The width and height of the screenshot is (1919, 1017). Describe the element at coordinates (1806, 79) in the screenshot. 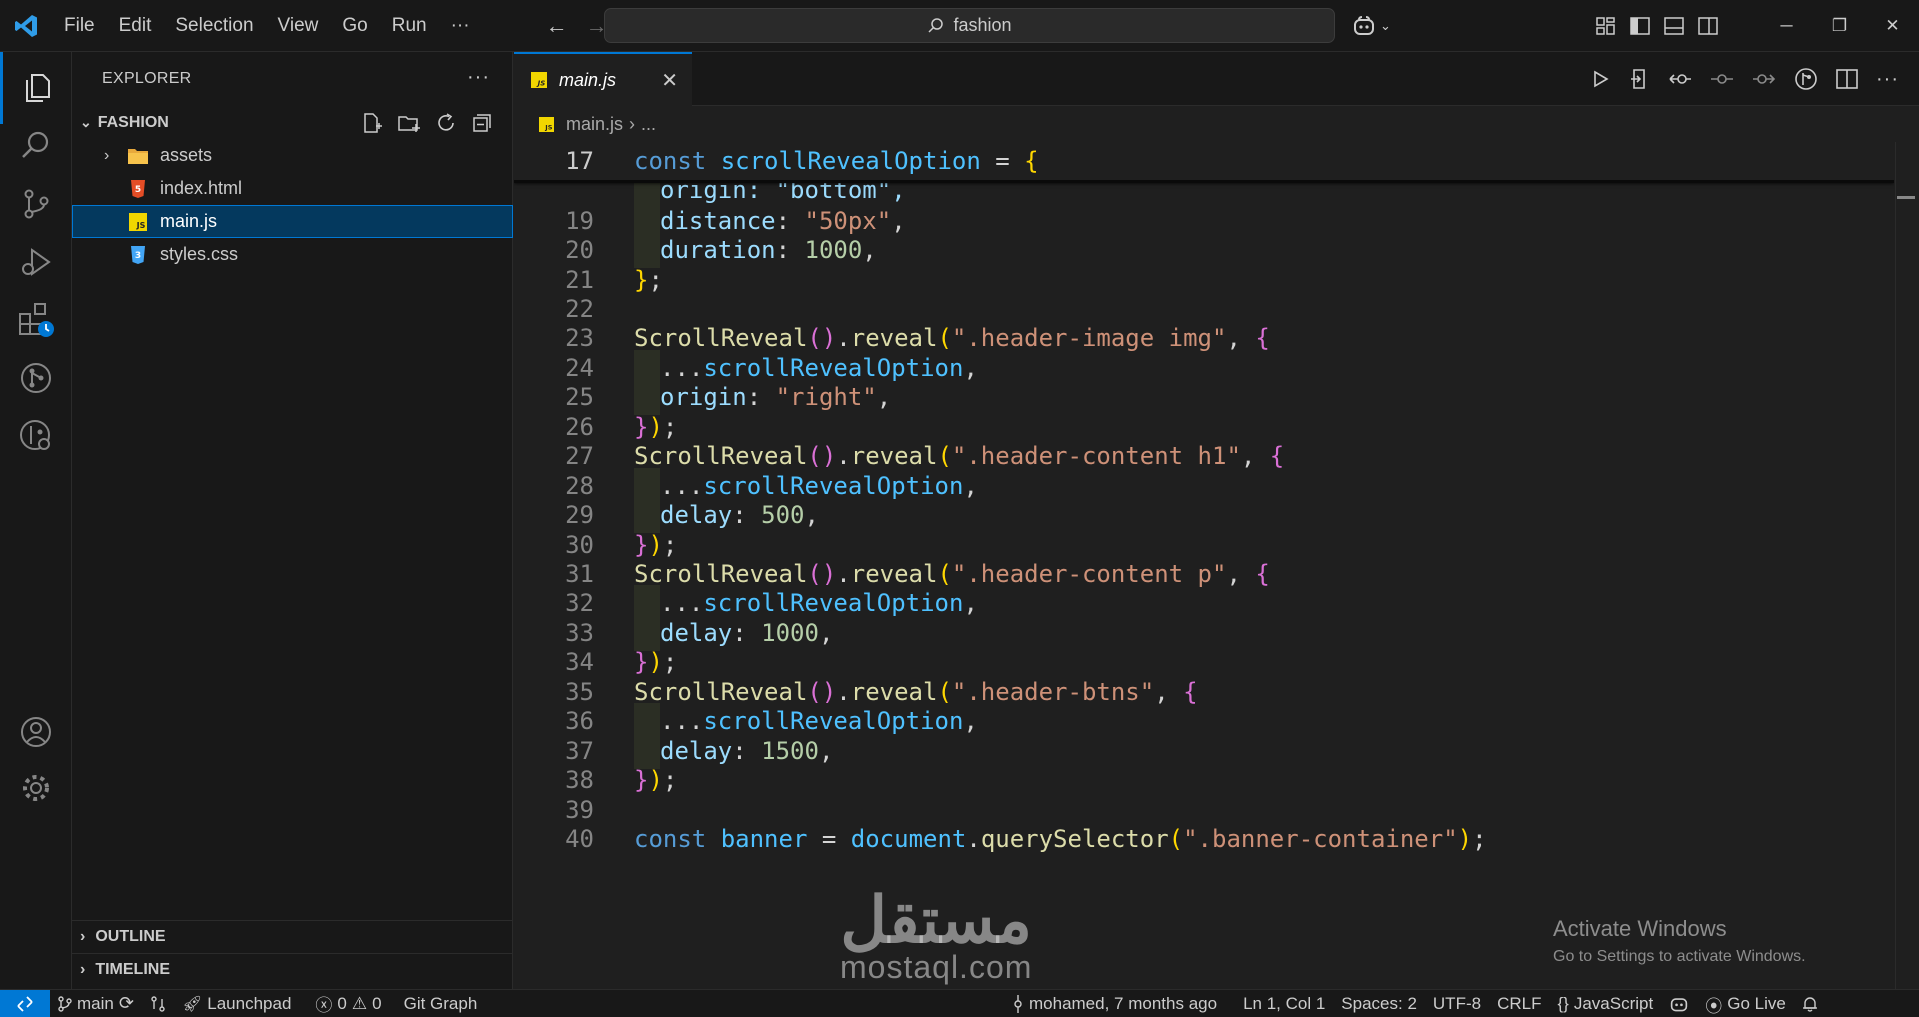

I see `gitlens-inspect-icon` at that location.